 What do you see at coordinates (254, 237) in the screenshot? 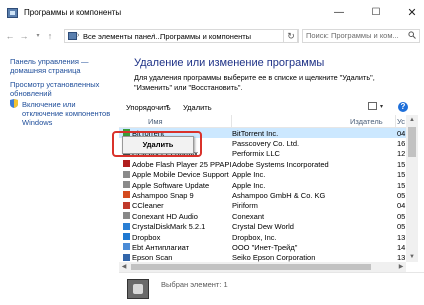
I see `program-publisher: Dropbox, Inc.` at bounding box center [254, 237].